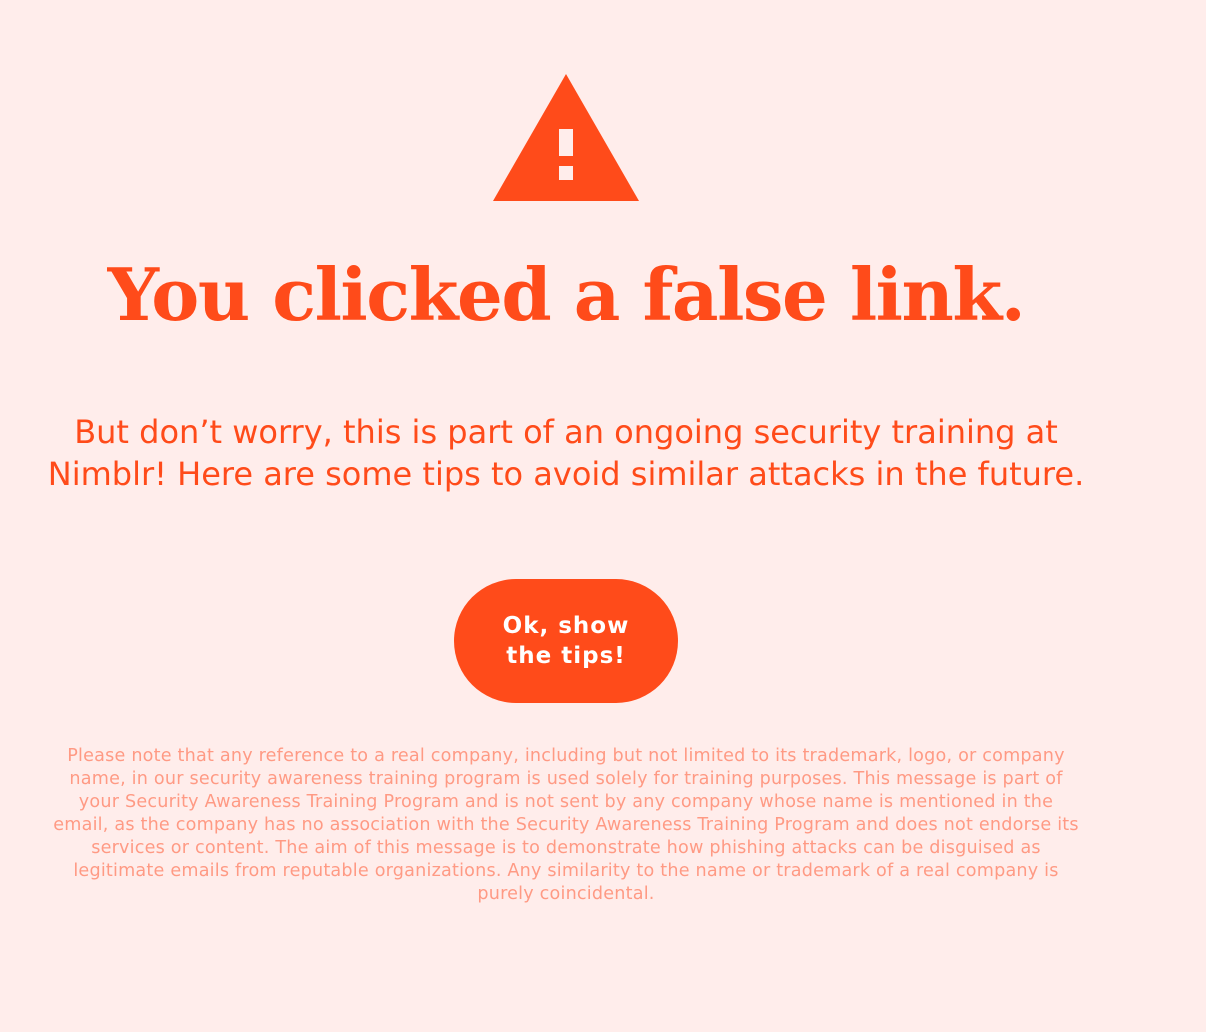  I want to click on exclamation-bar, so click(566, 142).